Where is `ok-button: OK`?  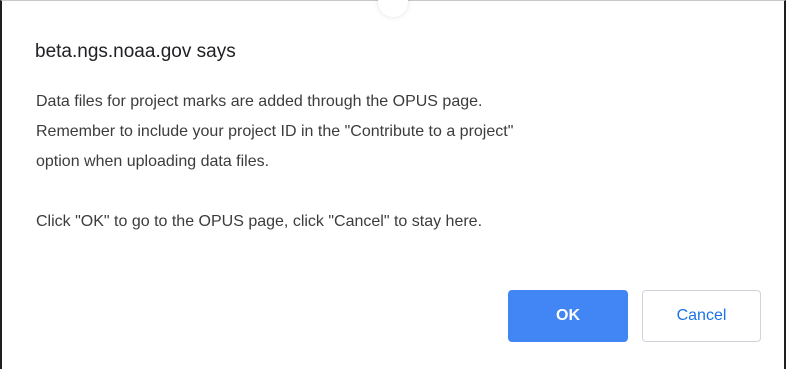 ok-button: OK is located at coordinates (568, 316).